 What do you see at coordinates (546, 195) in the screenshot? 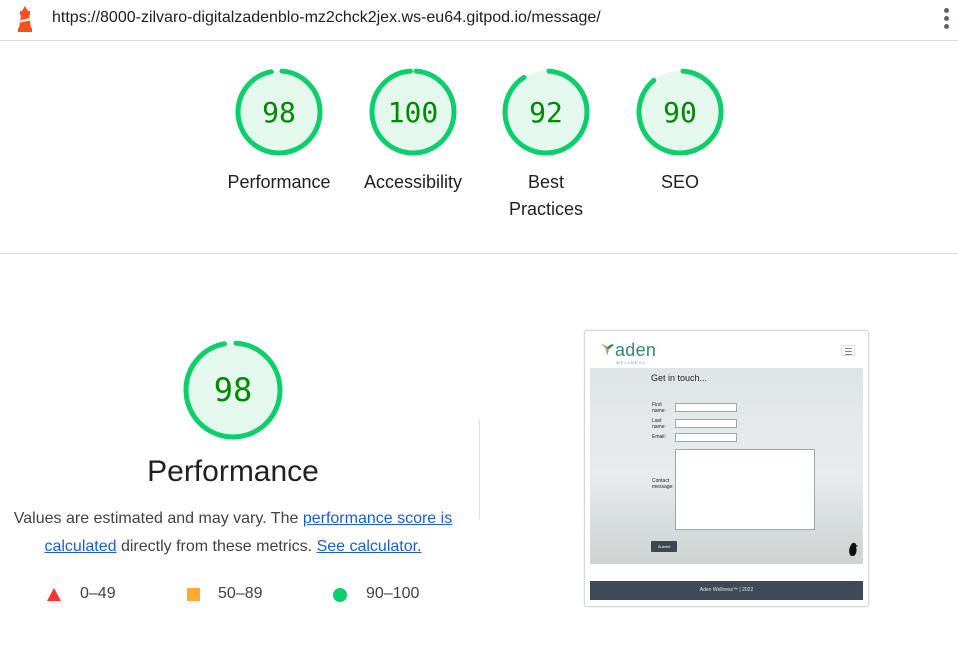
I see `gauge-label: Best Practices` at bounding box center [546, 195].